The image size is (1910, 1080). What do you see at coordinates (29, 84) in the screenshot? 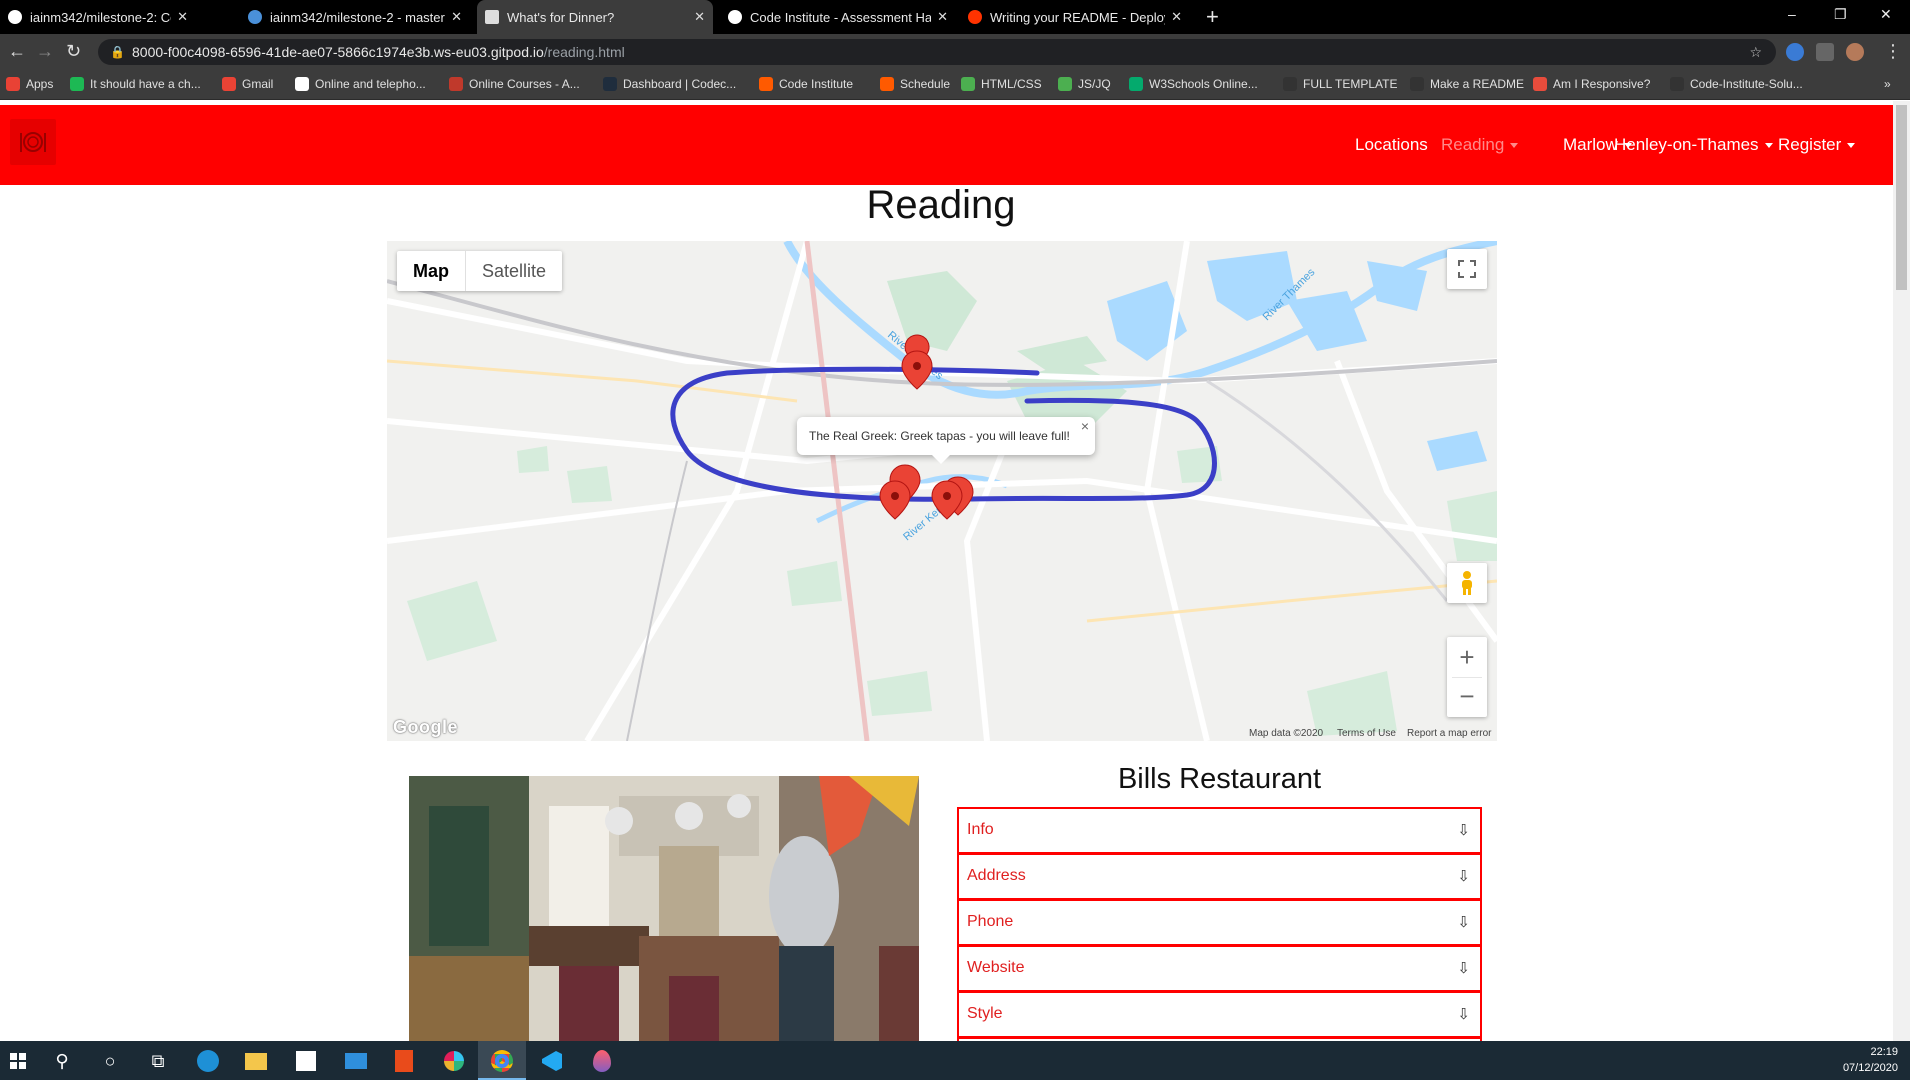
I see `bookmark-item: Apps` at bounding box center [29, 84].